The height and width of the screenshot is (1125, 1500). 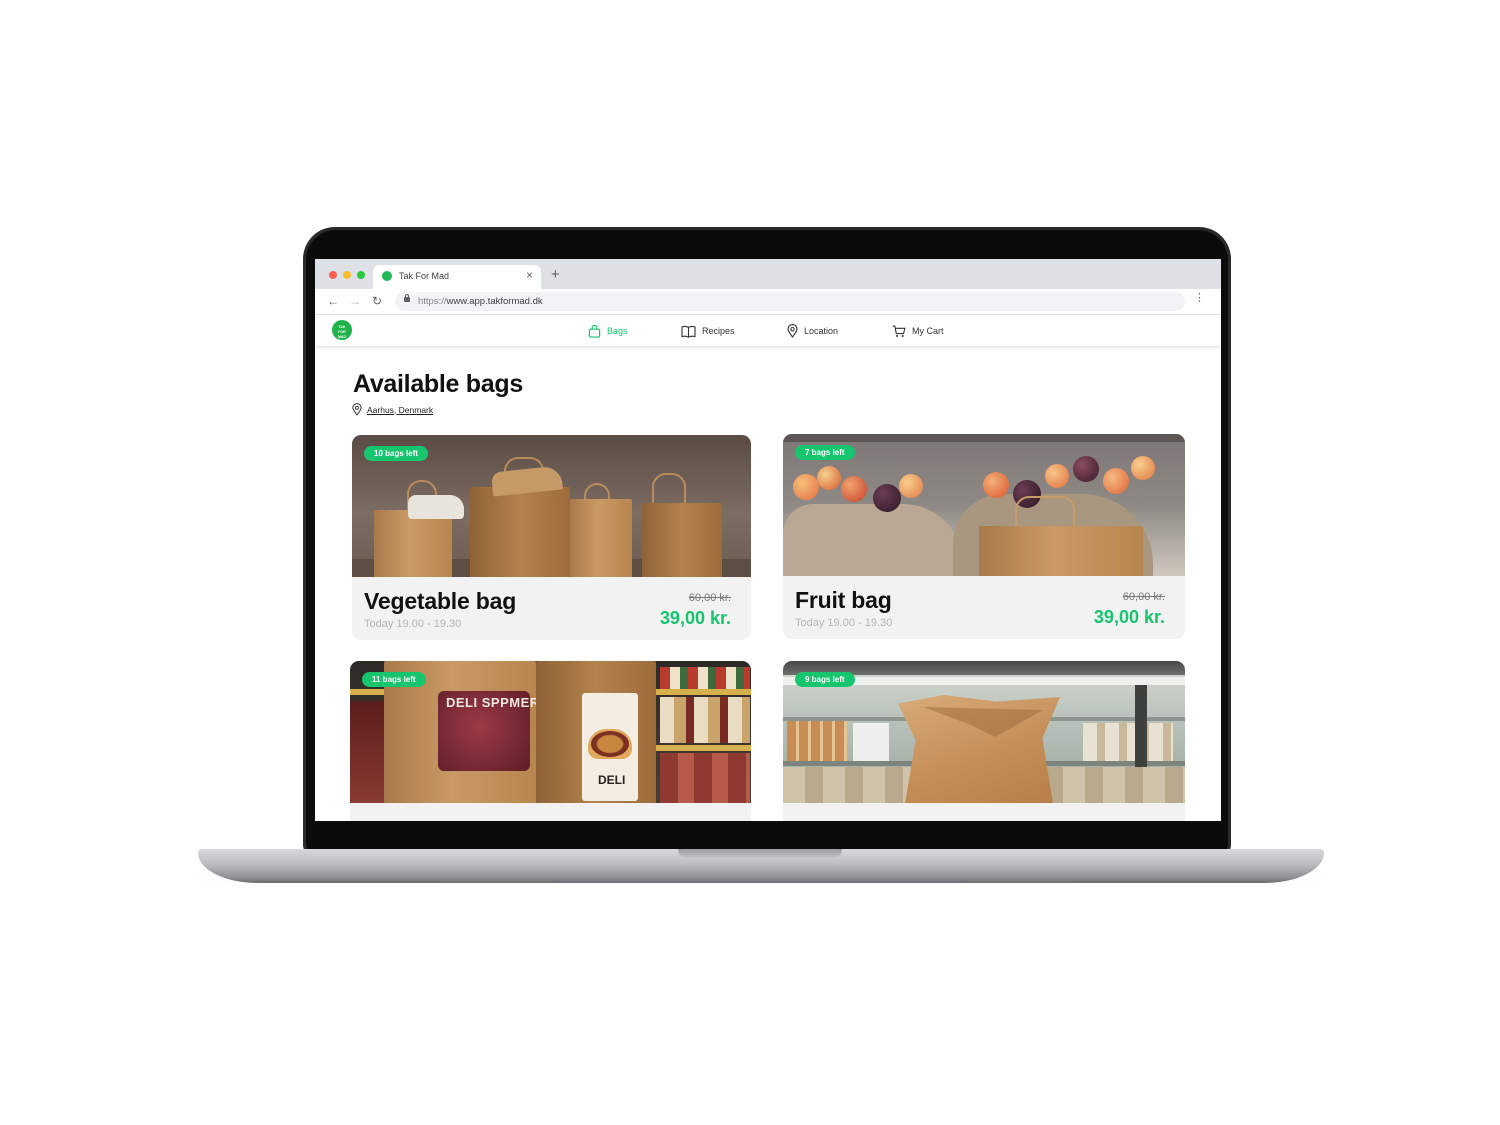 I want to click on app-header: TAK FOR MAD Bags Recipes Location My Cart, so click(x=768, y=331).